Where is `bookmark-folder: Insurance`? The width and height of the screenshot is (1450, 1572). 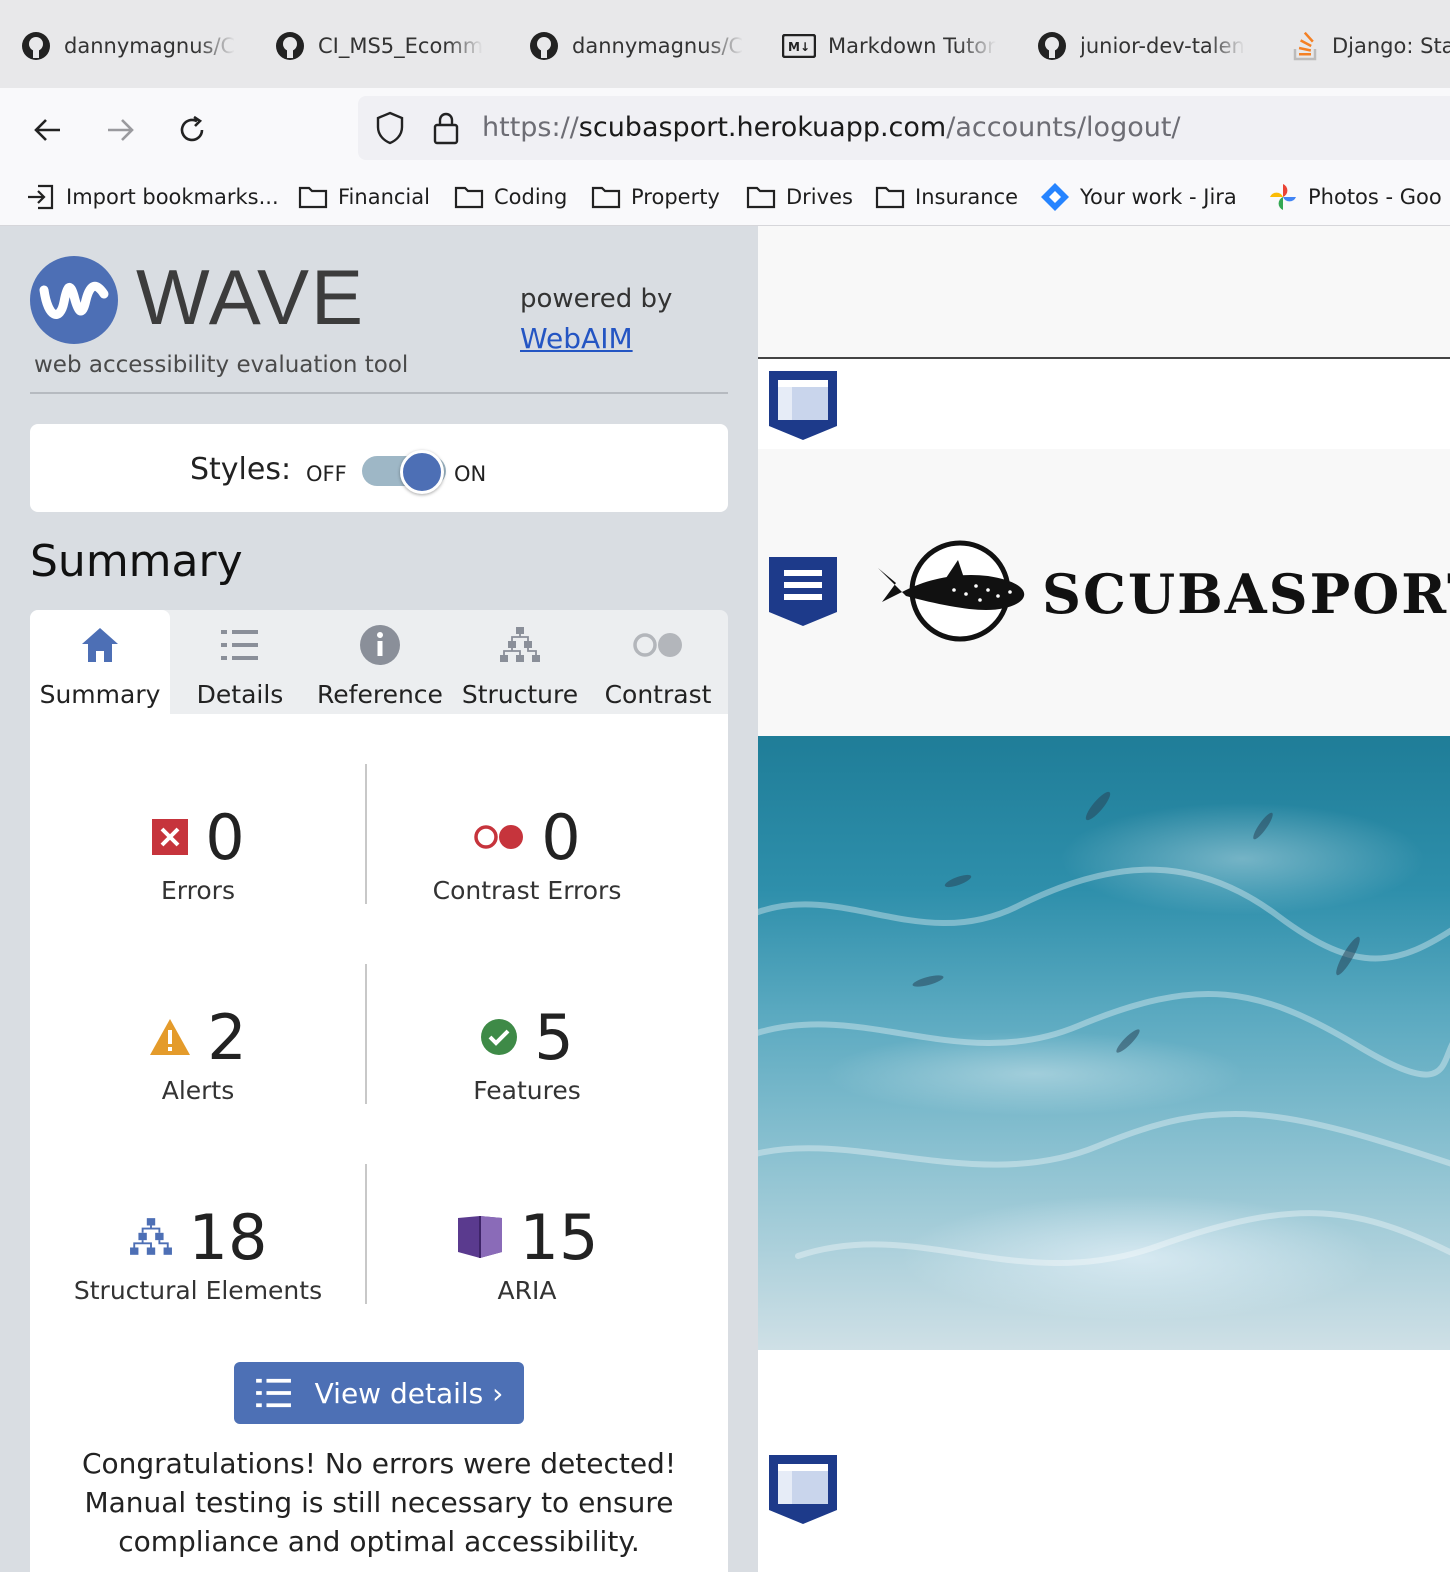 bookmark-folder: Insurance is located at coordinates (946, 197).